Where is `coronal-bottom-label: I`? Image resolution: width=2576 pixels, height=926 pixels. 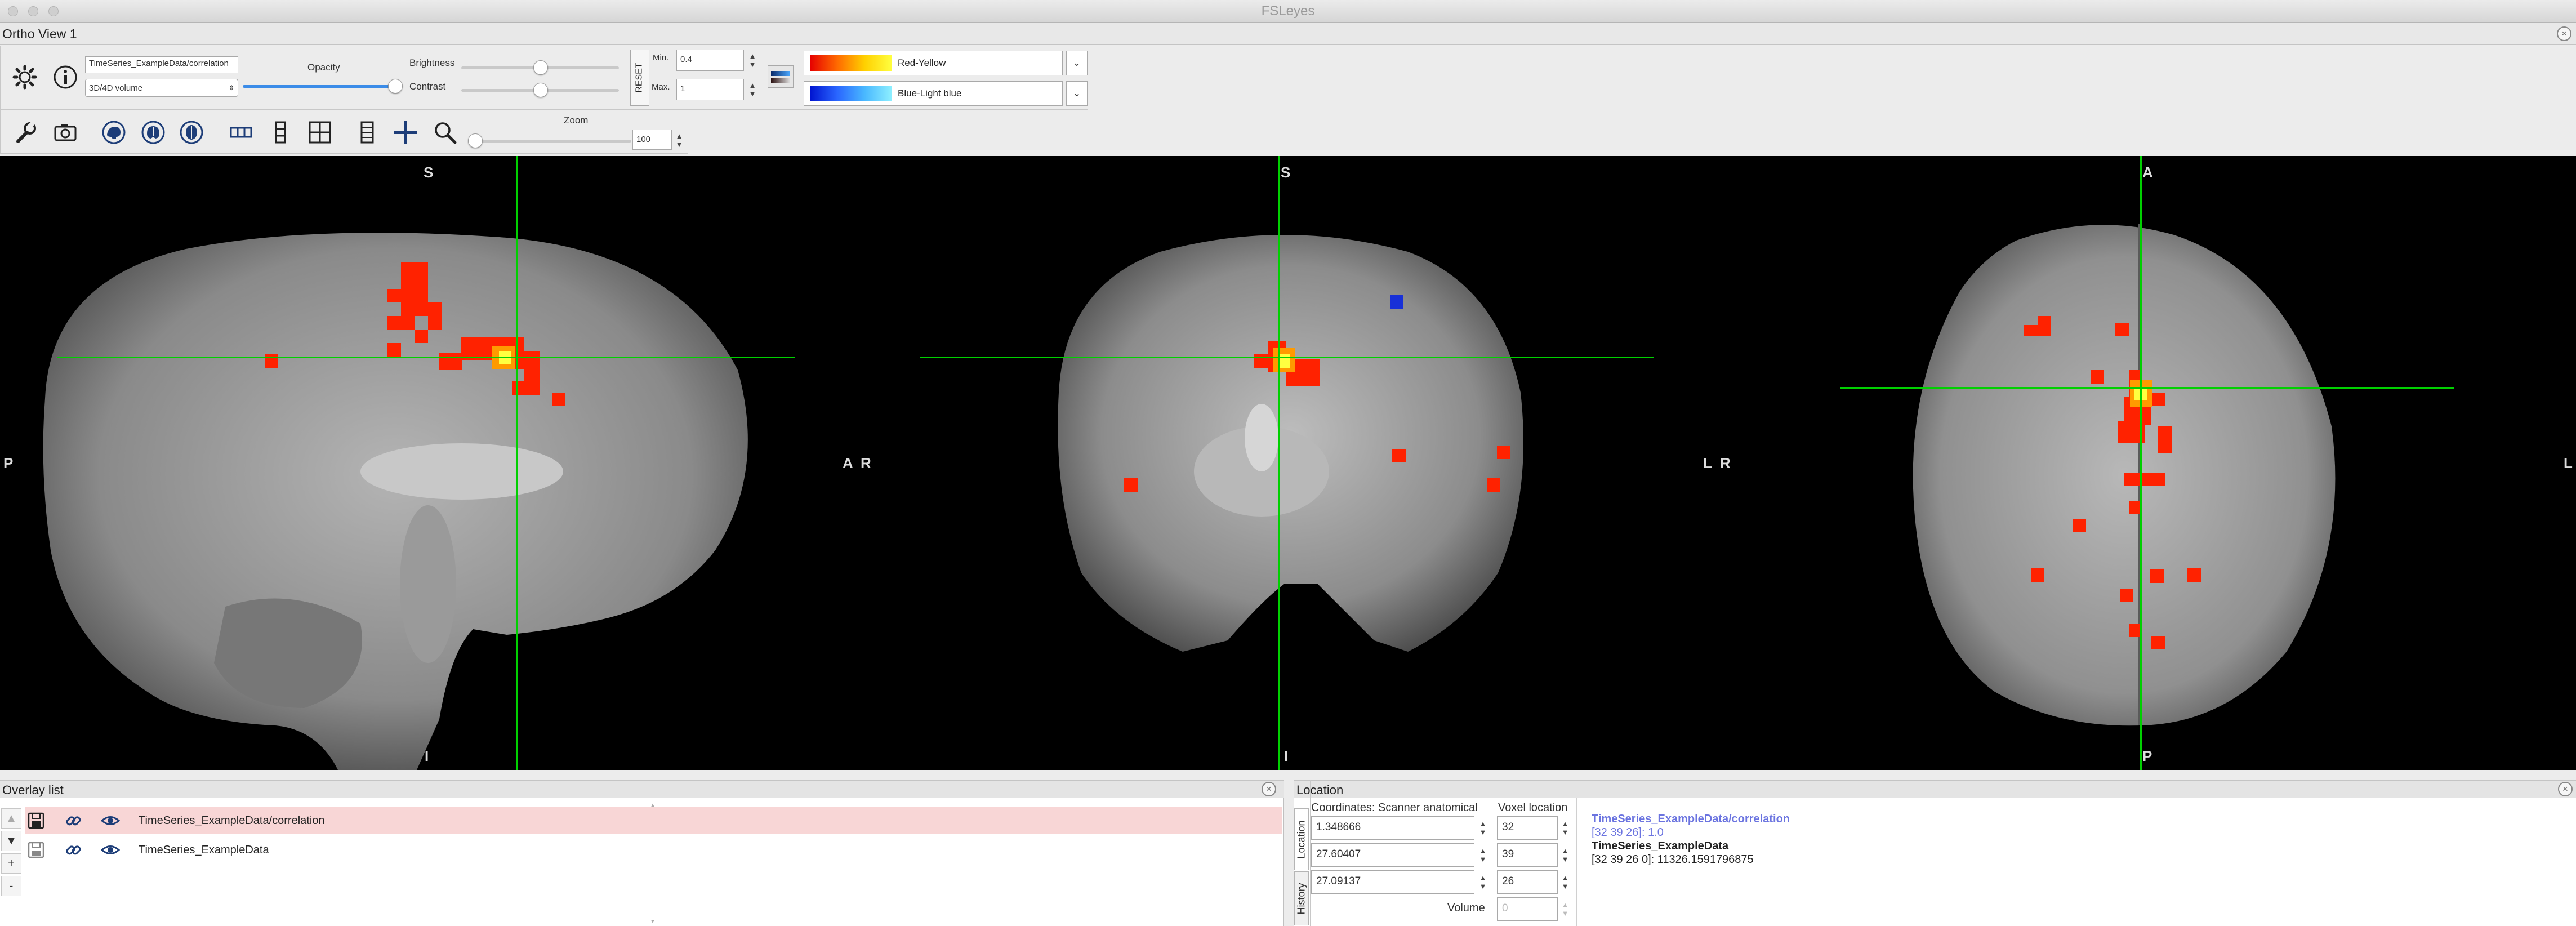
coronal-bottom-label: I is located at coordinates (1286, 755).